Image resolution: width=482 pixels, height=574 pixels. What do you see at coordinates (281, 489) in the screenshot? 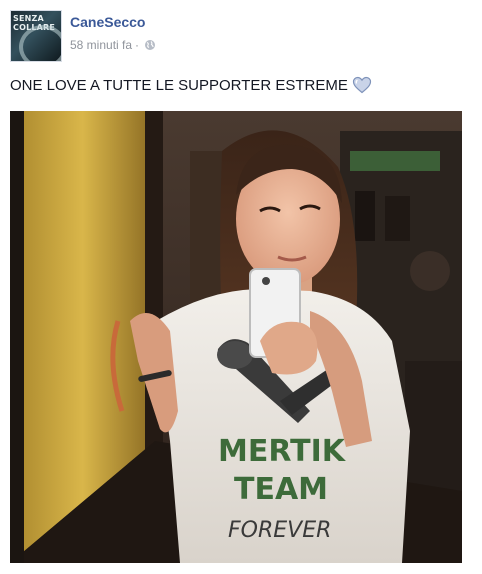
I see `shirt-text-line2: TEAM` at bounding box center [281, 489].